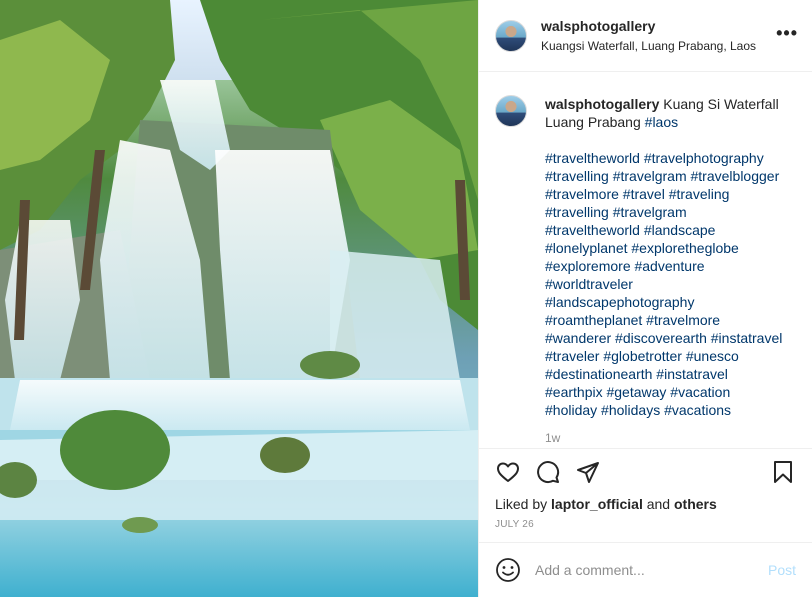 This screenshot has height=597, width=812. I want to click on post-date: JULY 26, so click(645, 525).